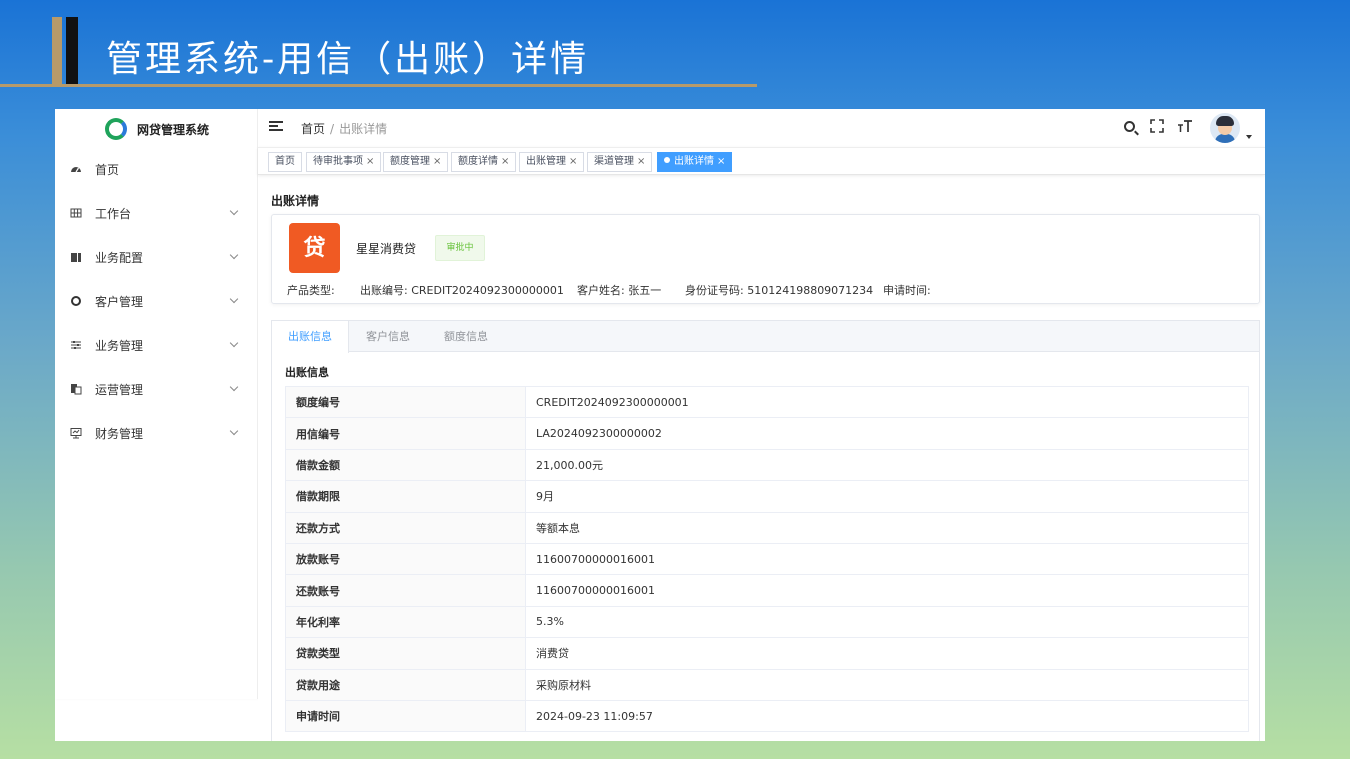 This screenshot has height=759, width=1350. I want to click on fullscreen-icon, so click(1157, 128).